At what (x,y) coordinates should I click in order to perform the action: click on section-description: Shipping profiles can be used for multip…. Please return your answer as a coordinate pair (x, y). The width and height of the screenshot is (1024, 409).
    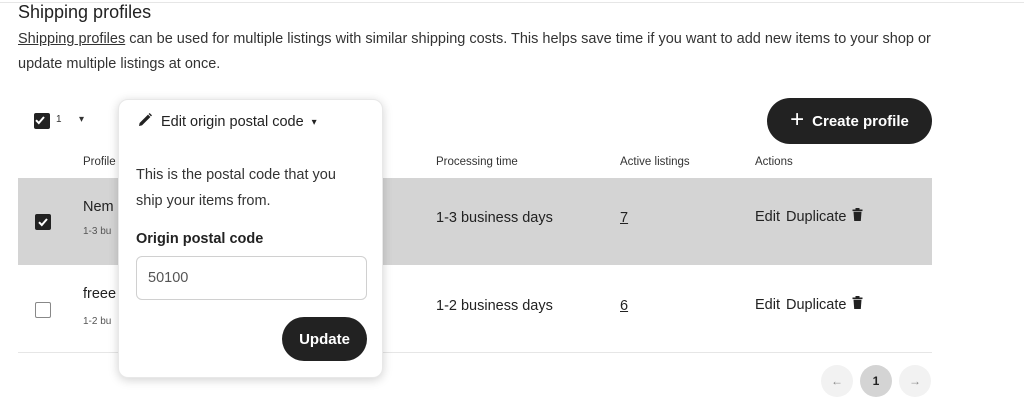
    Looking at the image, I should click on (478, 52).